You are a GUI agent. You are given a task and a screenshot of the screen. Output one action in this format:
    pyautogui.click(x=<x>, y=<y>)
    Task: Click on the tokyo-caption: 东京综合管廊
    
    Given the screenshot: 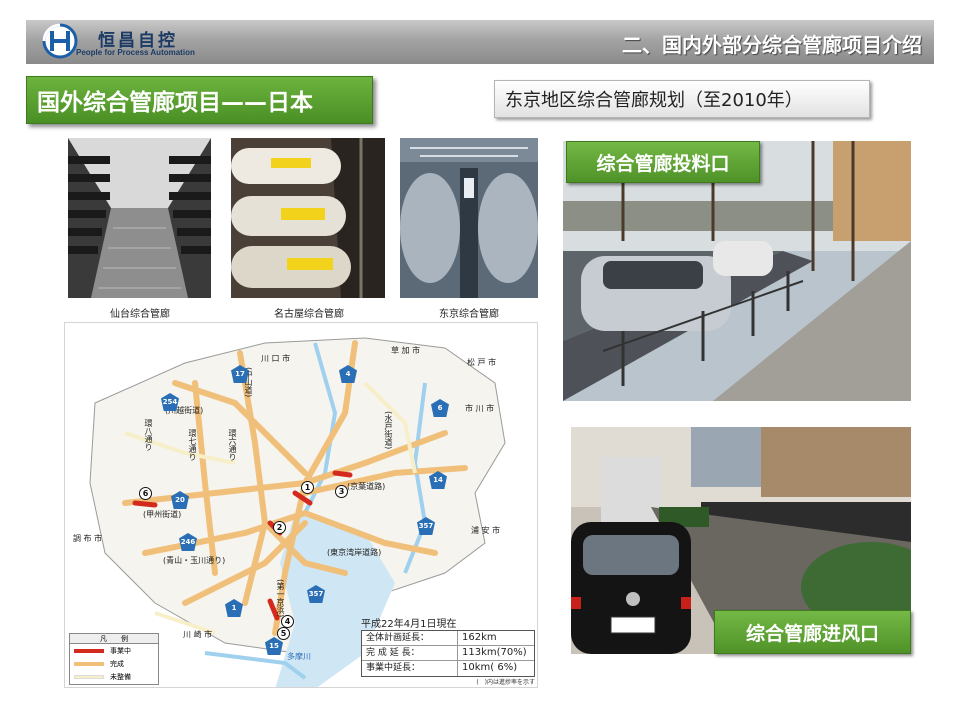 What is the action you would take?
    pyautogui.click(x=469, y=314)
    